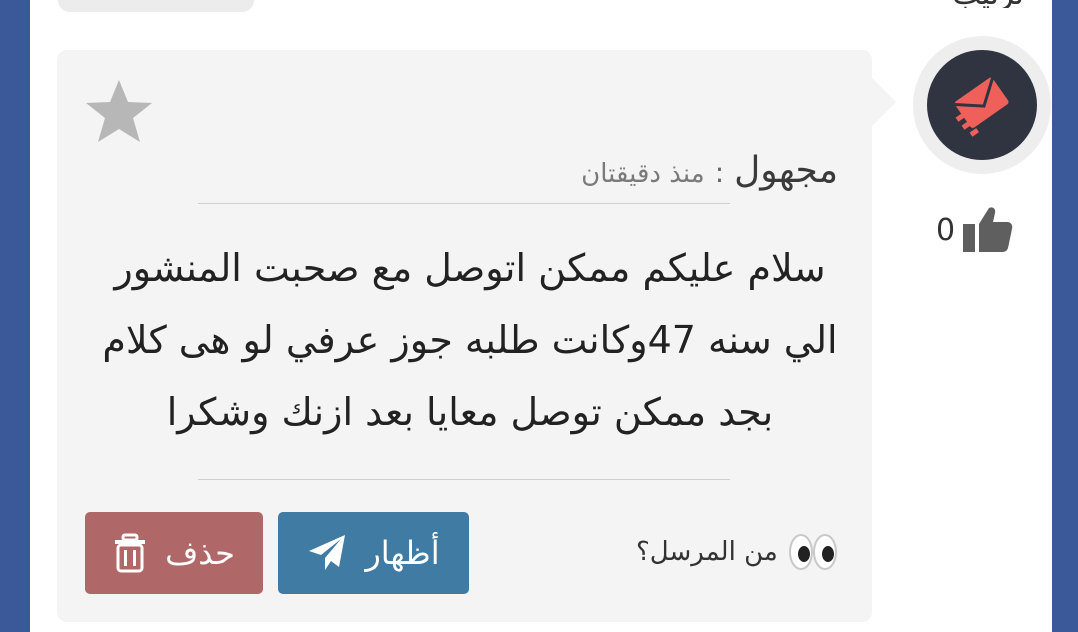  I want to click on previous-item-tab, so click(156, 6).